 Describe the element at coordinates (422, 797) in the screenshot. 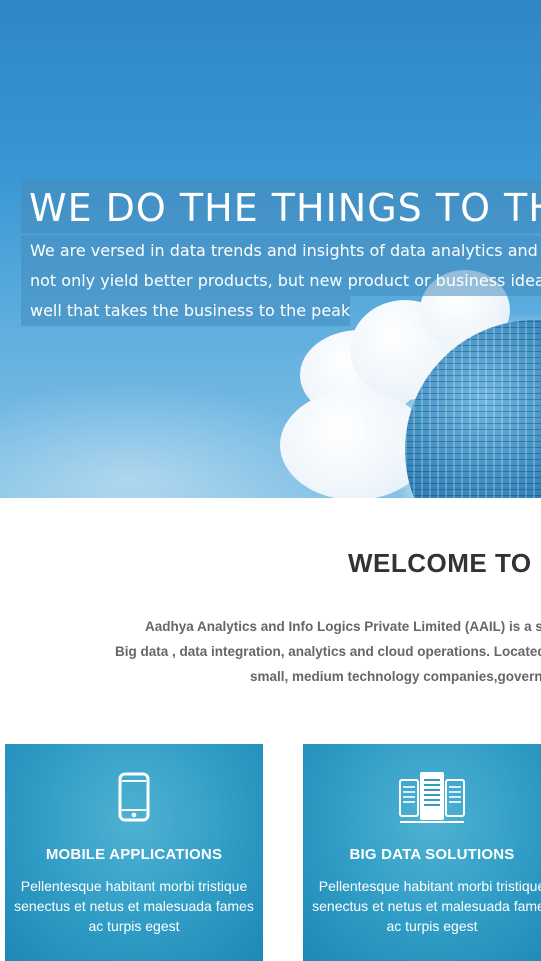

I see `server-stack-icon` at that location.